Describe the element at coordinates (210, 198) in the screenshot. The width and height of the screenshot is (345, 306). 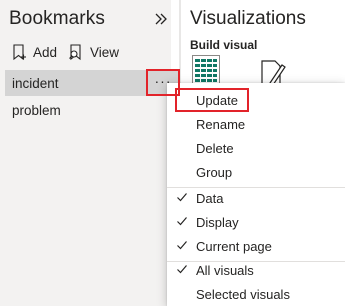
I see `menu-item-label: Data` at that location.